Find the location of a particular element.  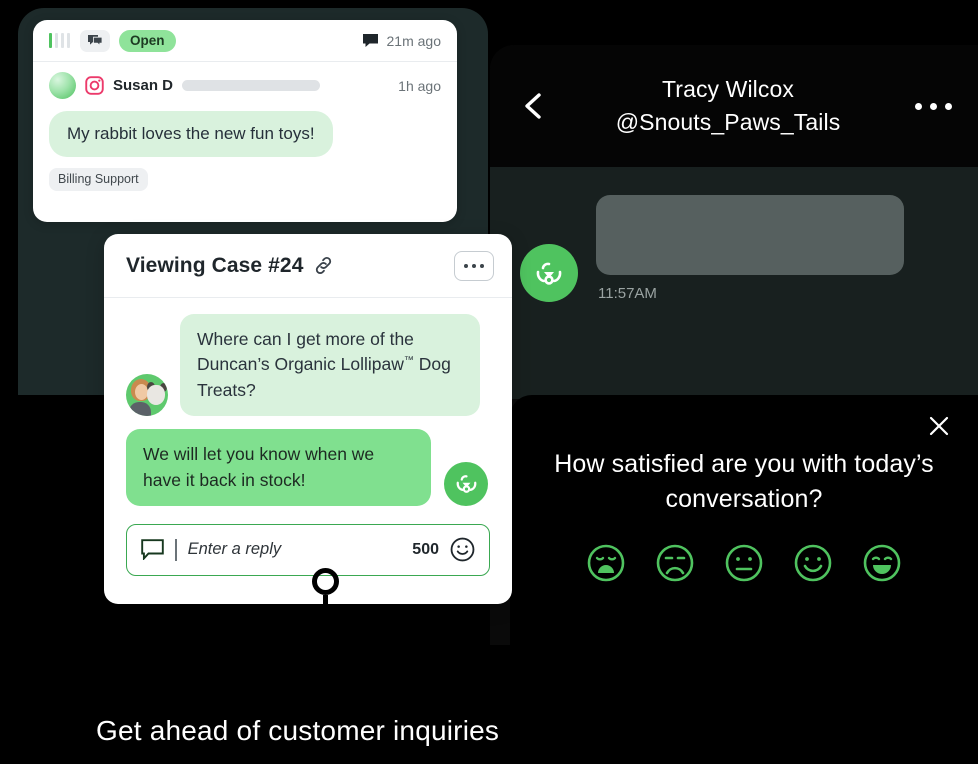

pin-stem is located at coordinates (325, 635).